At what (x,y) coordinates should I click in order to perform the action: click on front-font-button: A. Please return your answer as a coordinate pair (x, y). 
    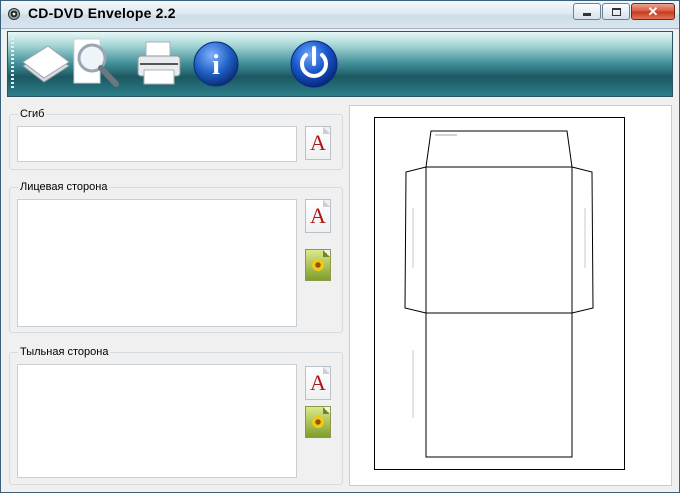
    Looking at the image, I should click on (318, 216).